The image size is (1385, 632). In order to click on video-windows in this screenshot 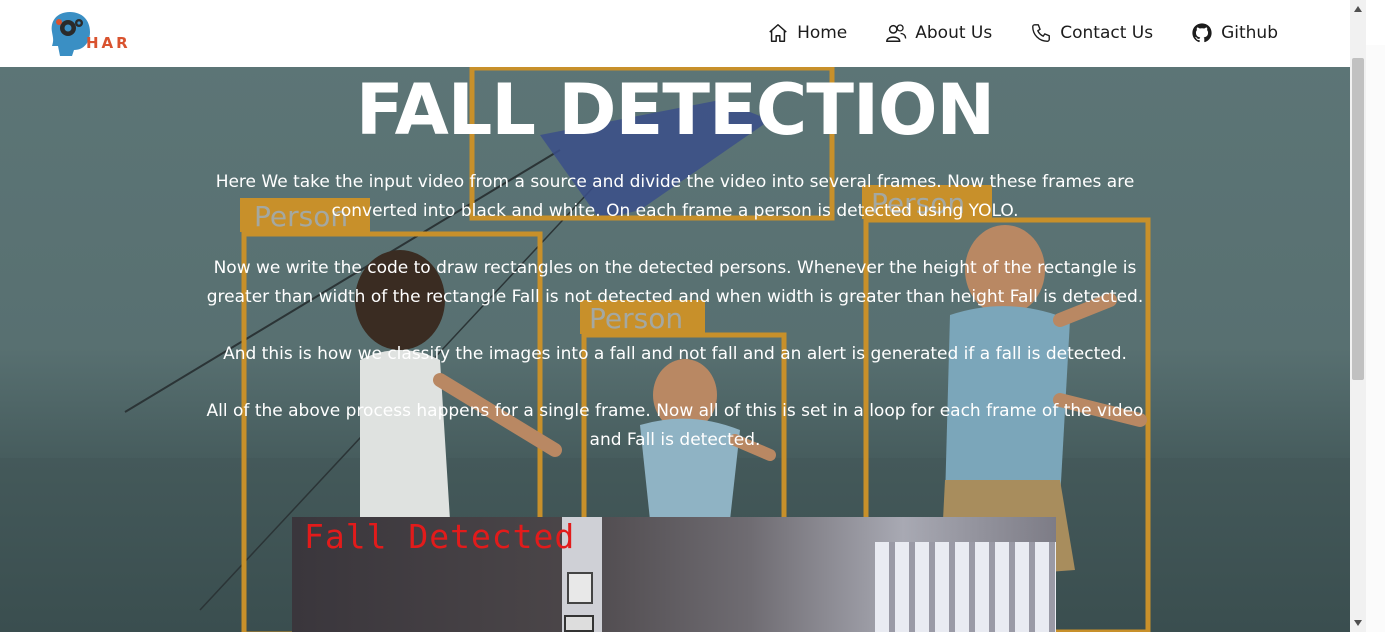, I will do `click(965, 587)`.